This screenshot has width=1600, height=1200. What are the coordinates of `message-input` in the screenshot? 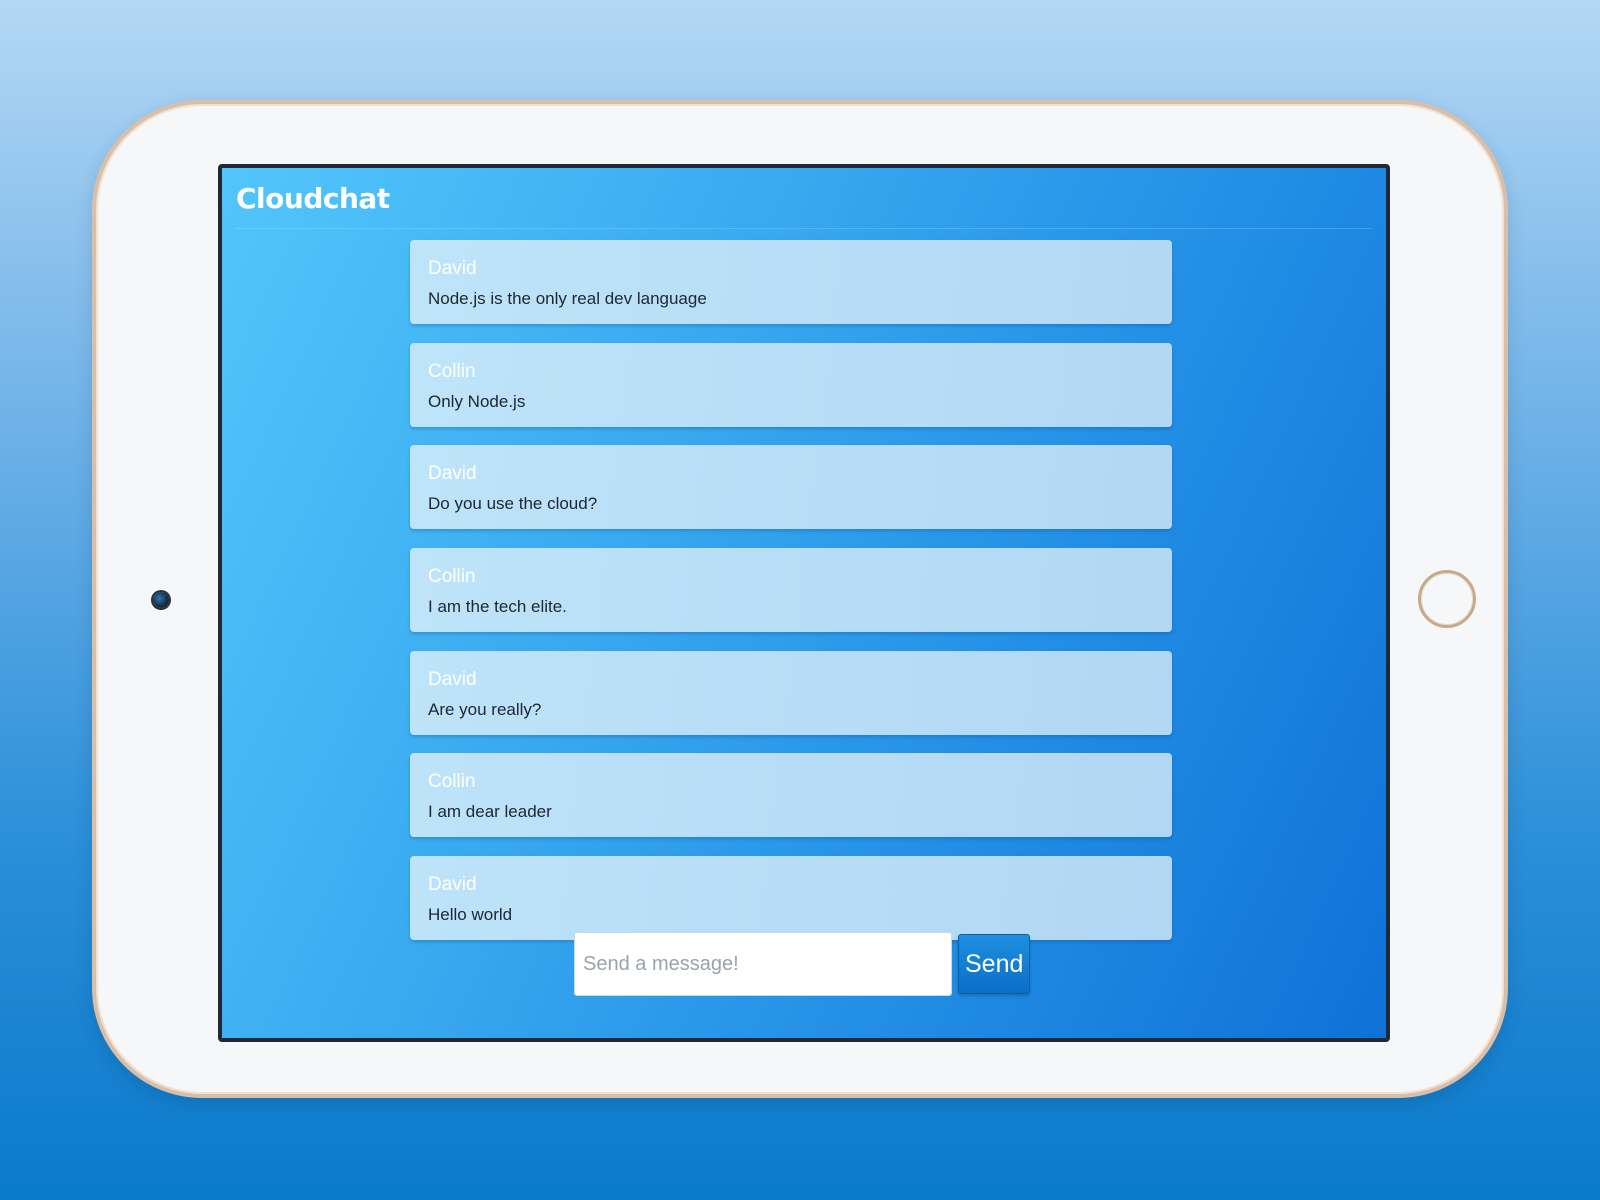 It's located at (763, 964).